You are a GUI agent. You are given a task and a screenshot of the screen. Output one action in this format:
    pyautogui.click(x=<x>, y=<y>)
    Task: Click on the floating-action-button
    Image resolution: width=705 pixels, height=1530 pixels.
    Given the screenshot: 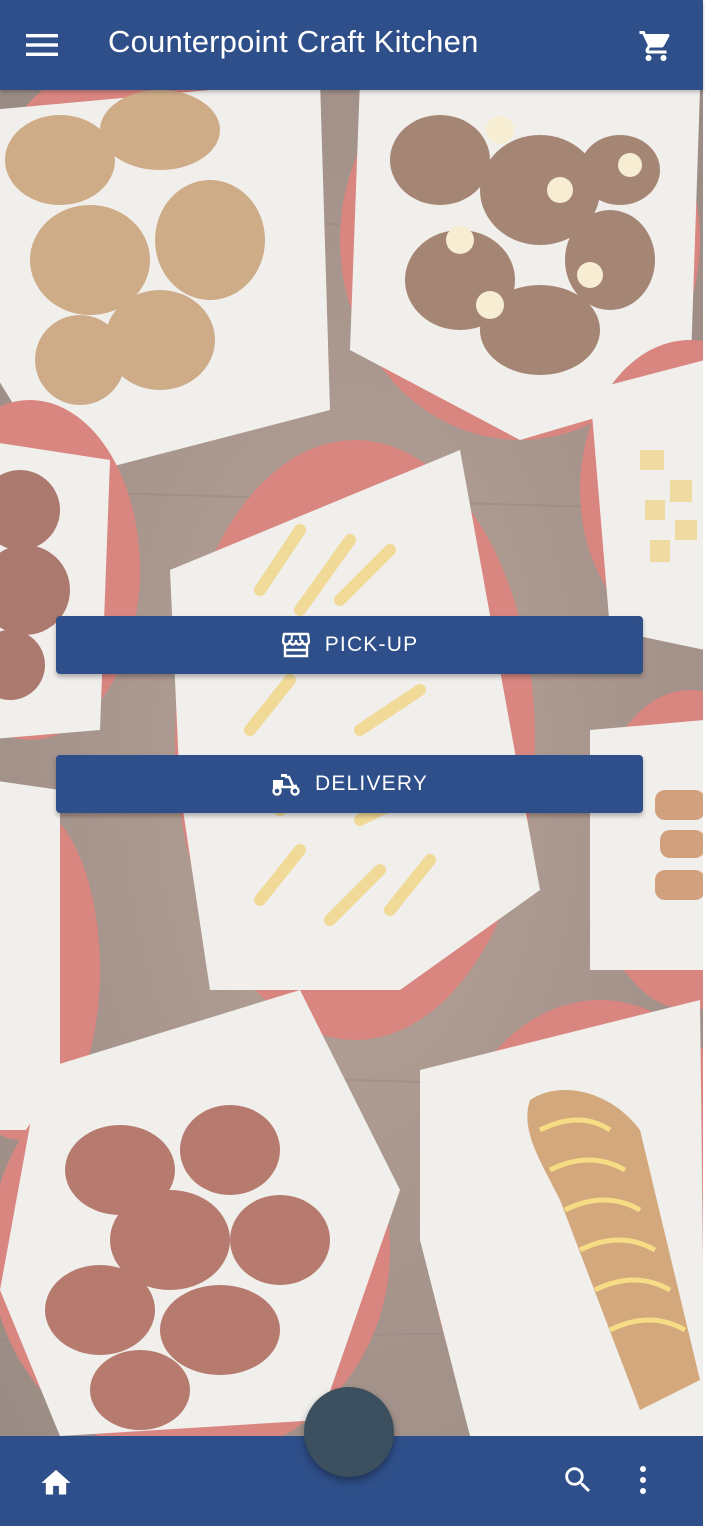 What is the action you would take?
    pyautogui.click(x=349, y=1432)
    